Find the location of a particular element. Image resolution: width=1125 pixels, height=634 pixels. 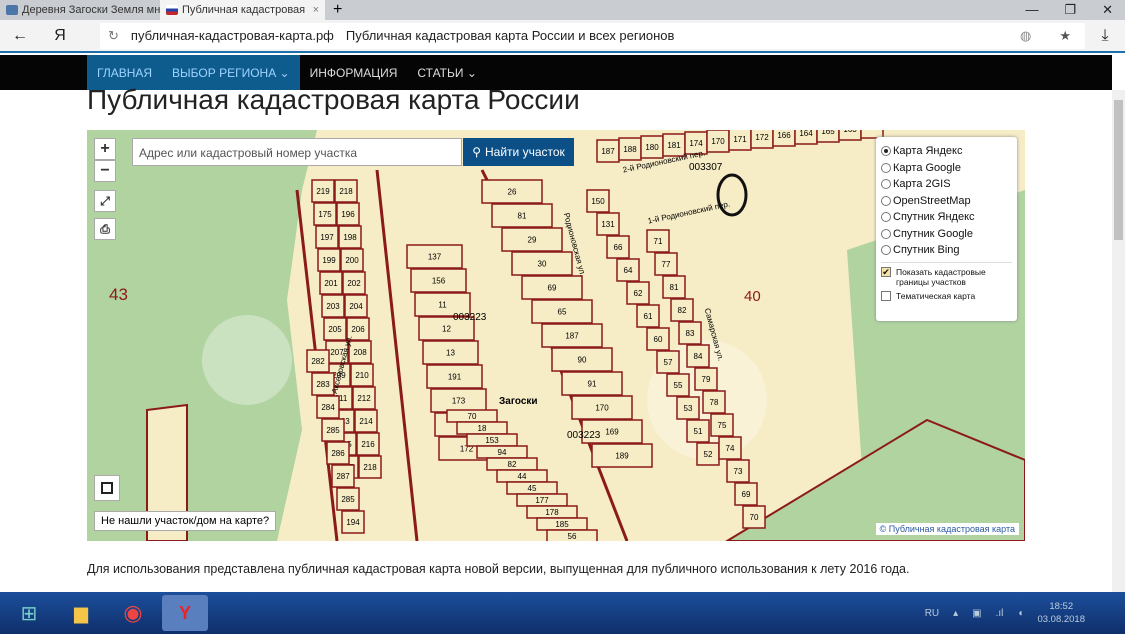

parcel: 52 is located at coordinates (708, 454).